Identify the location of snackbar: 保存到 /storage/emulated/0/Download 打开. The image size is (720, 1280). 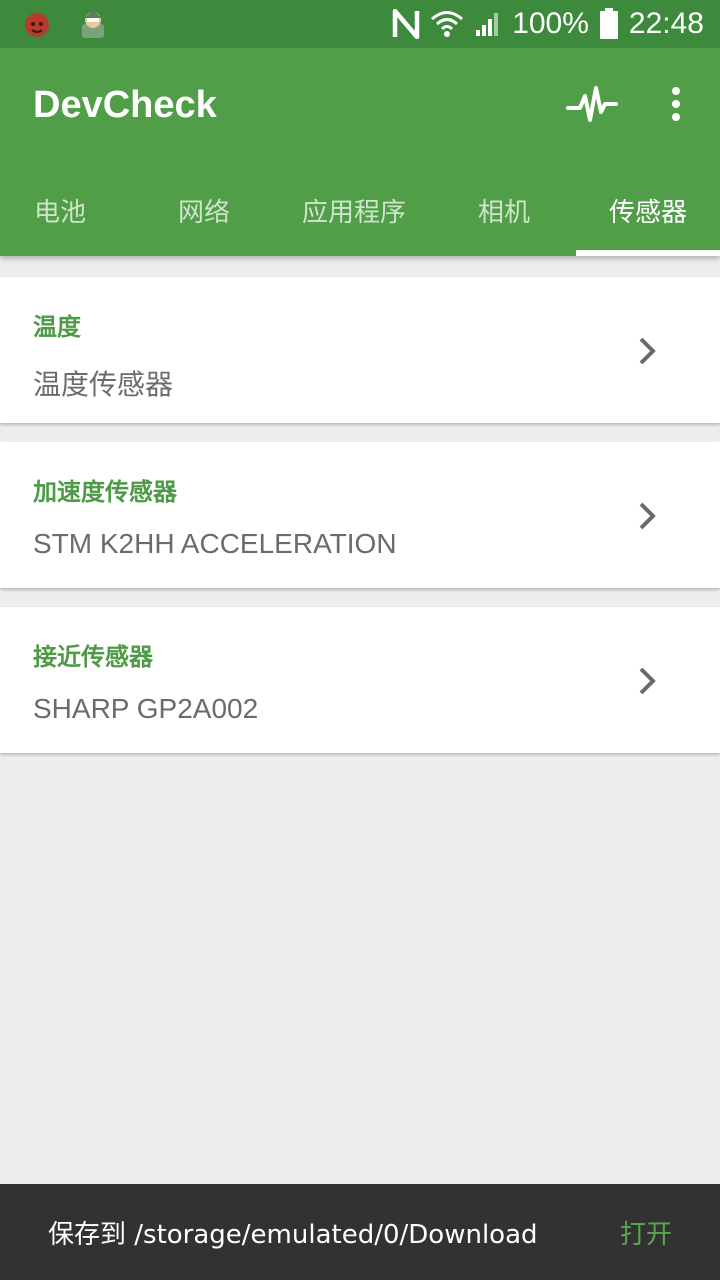
(360, 1232).